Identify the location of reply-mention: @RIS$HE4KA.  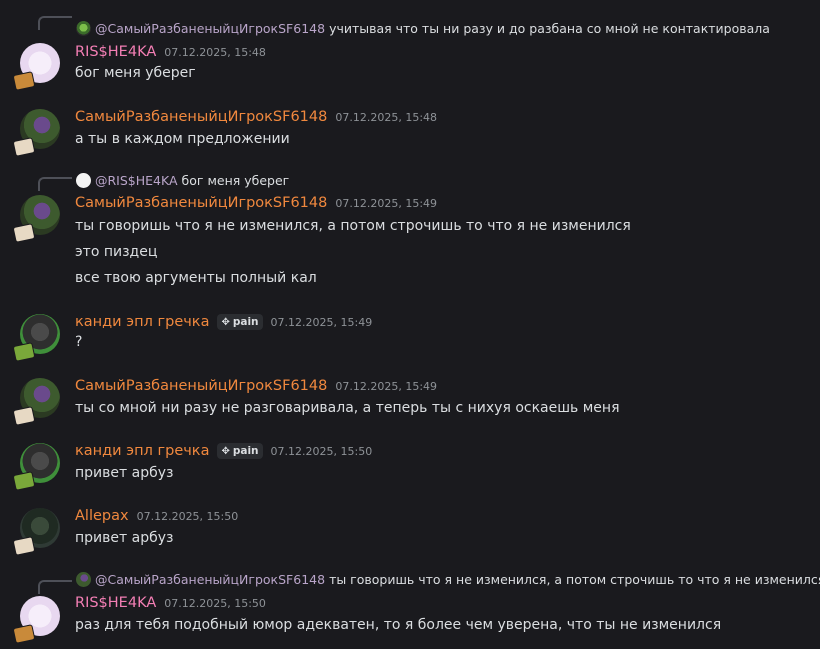
(136, 180).